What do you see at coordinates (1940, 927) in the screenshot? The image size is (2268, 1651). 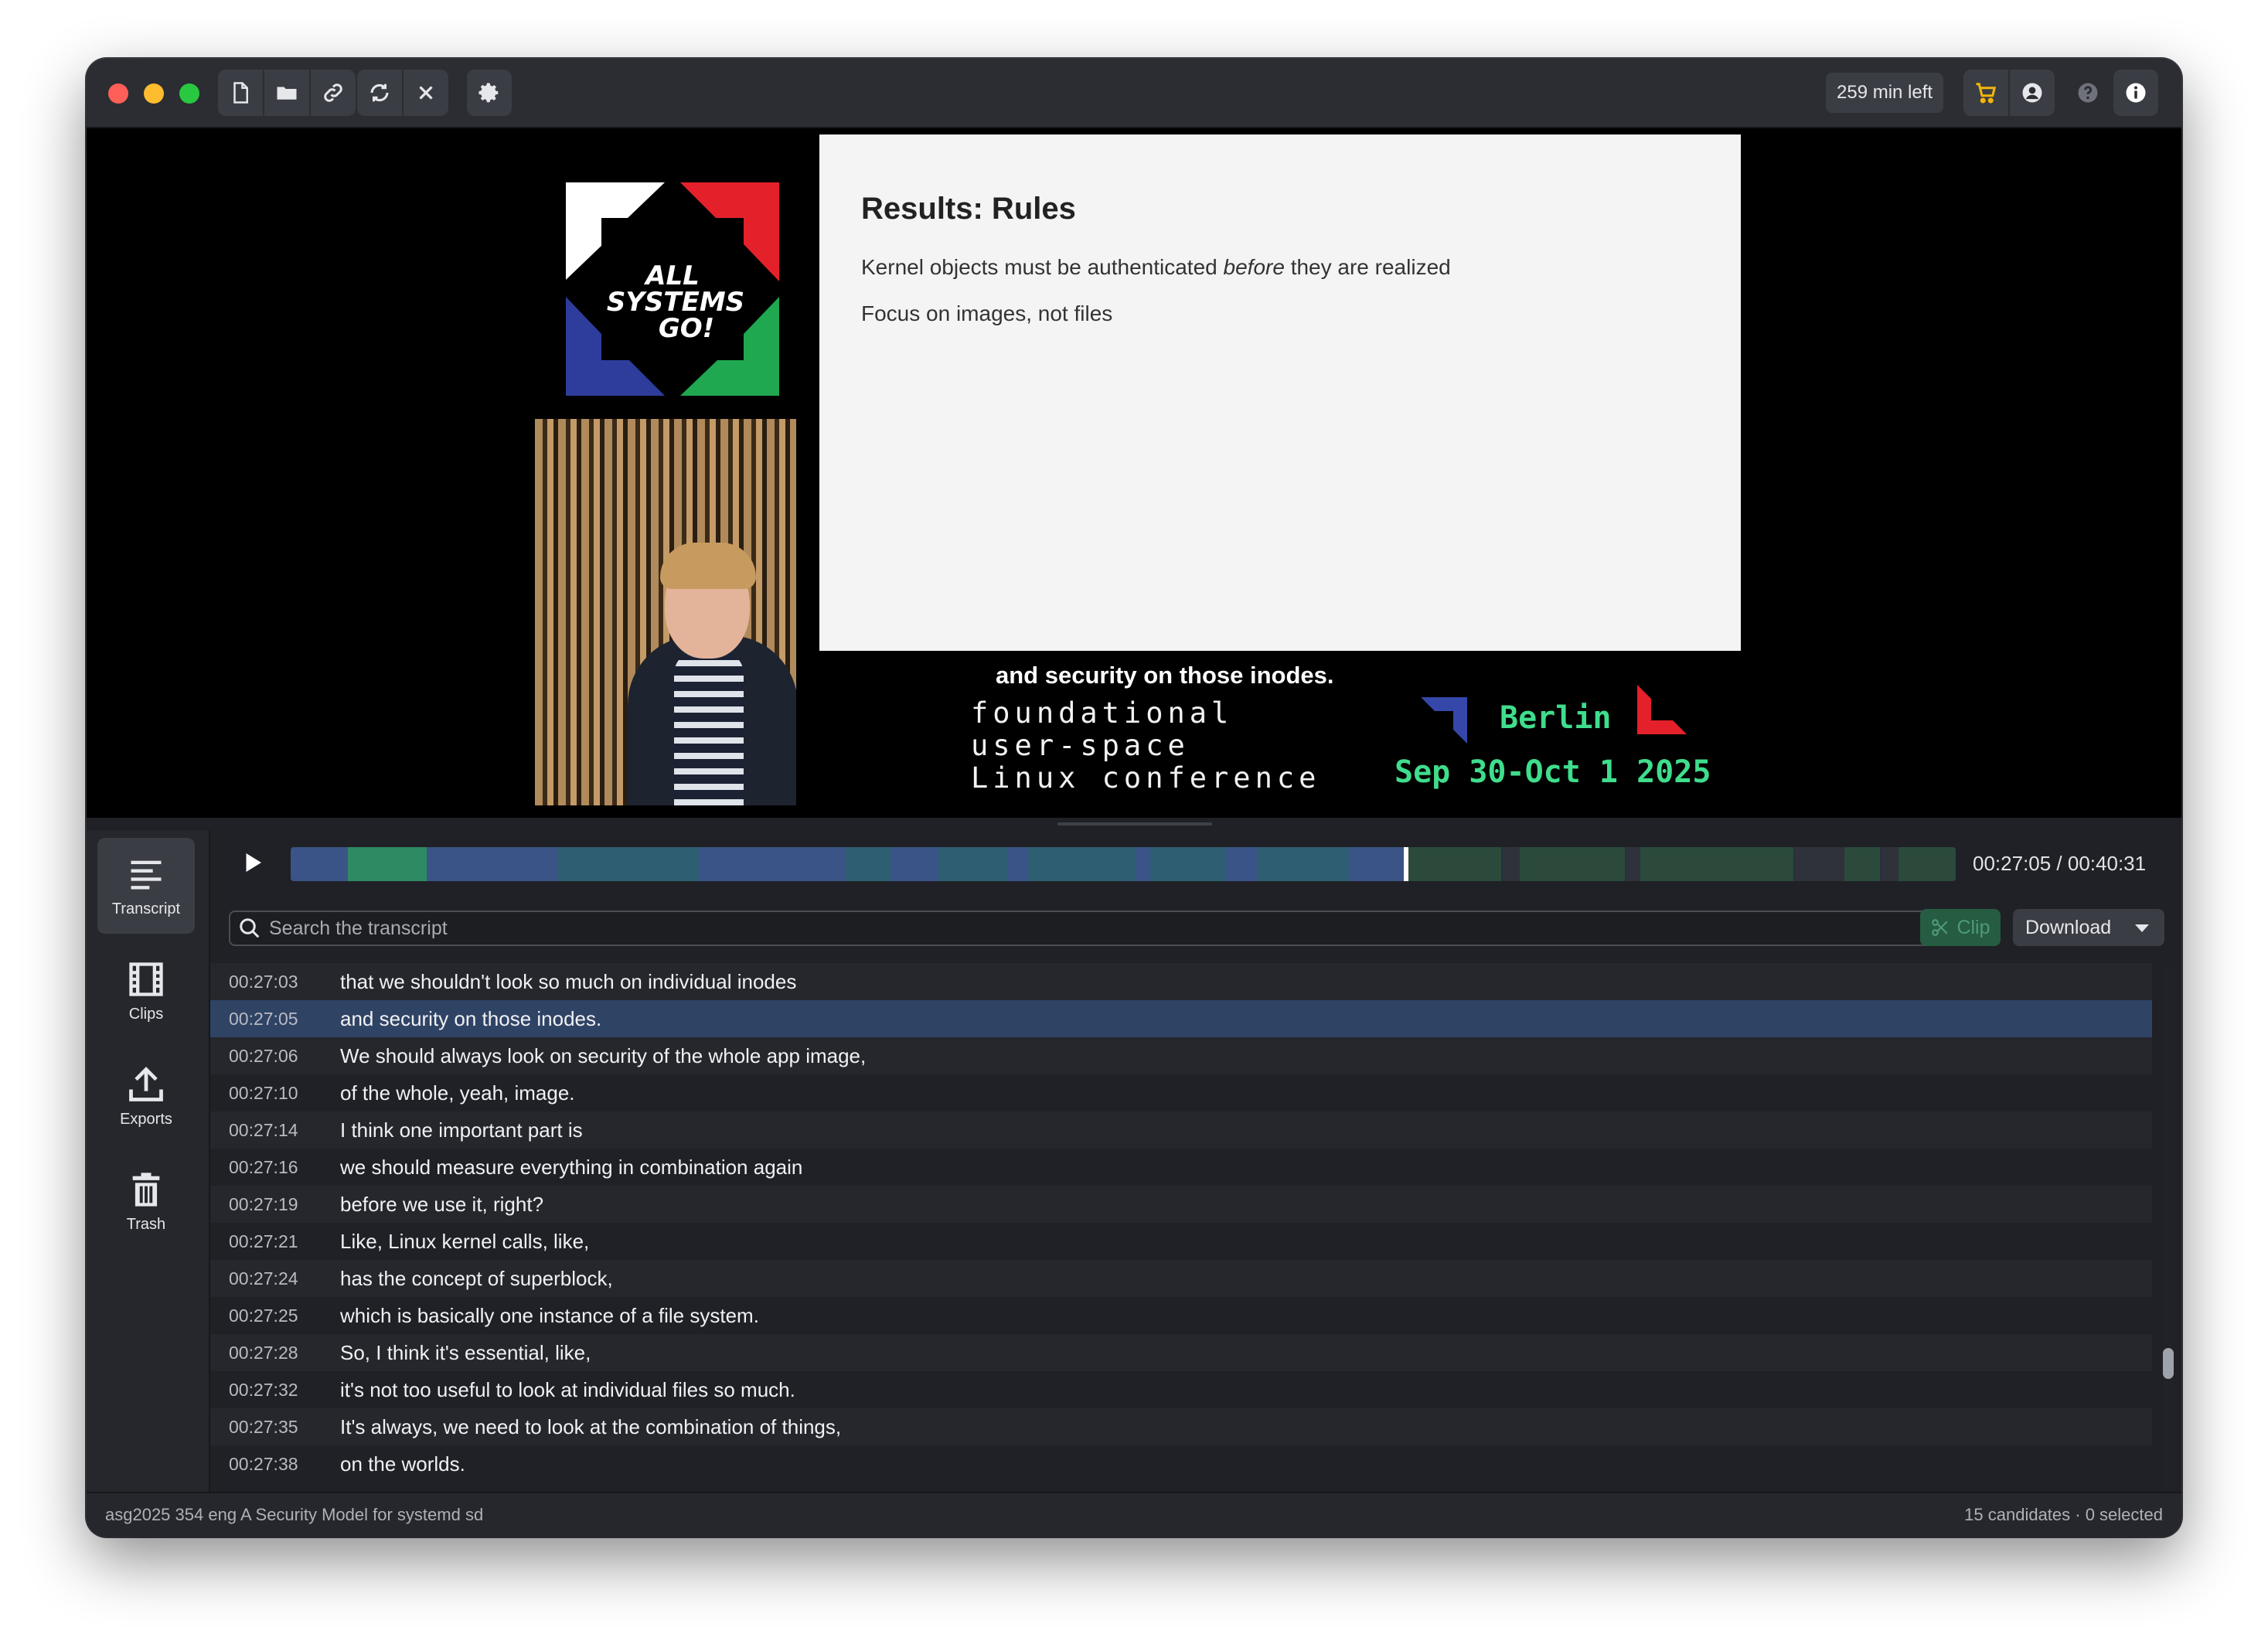 I see `scissors-icon` at bounding box center [1940, 927].